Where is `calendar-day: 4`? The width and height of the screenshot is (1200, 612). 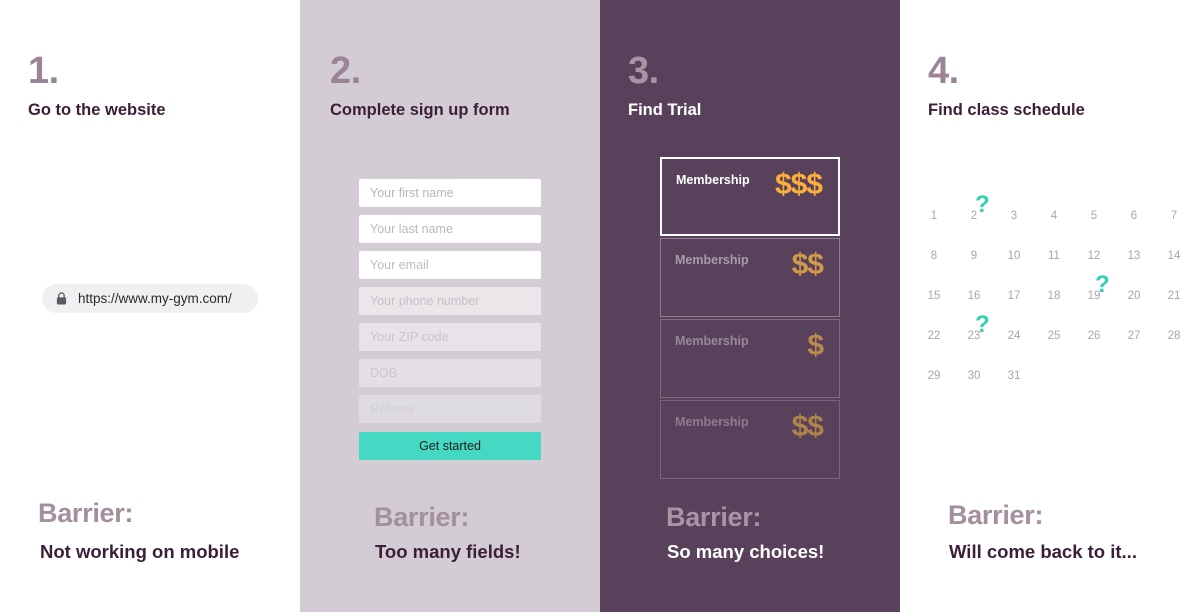 calendar-day: 4 is located at coordinates (1054, 216).